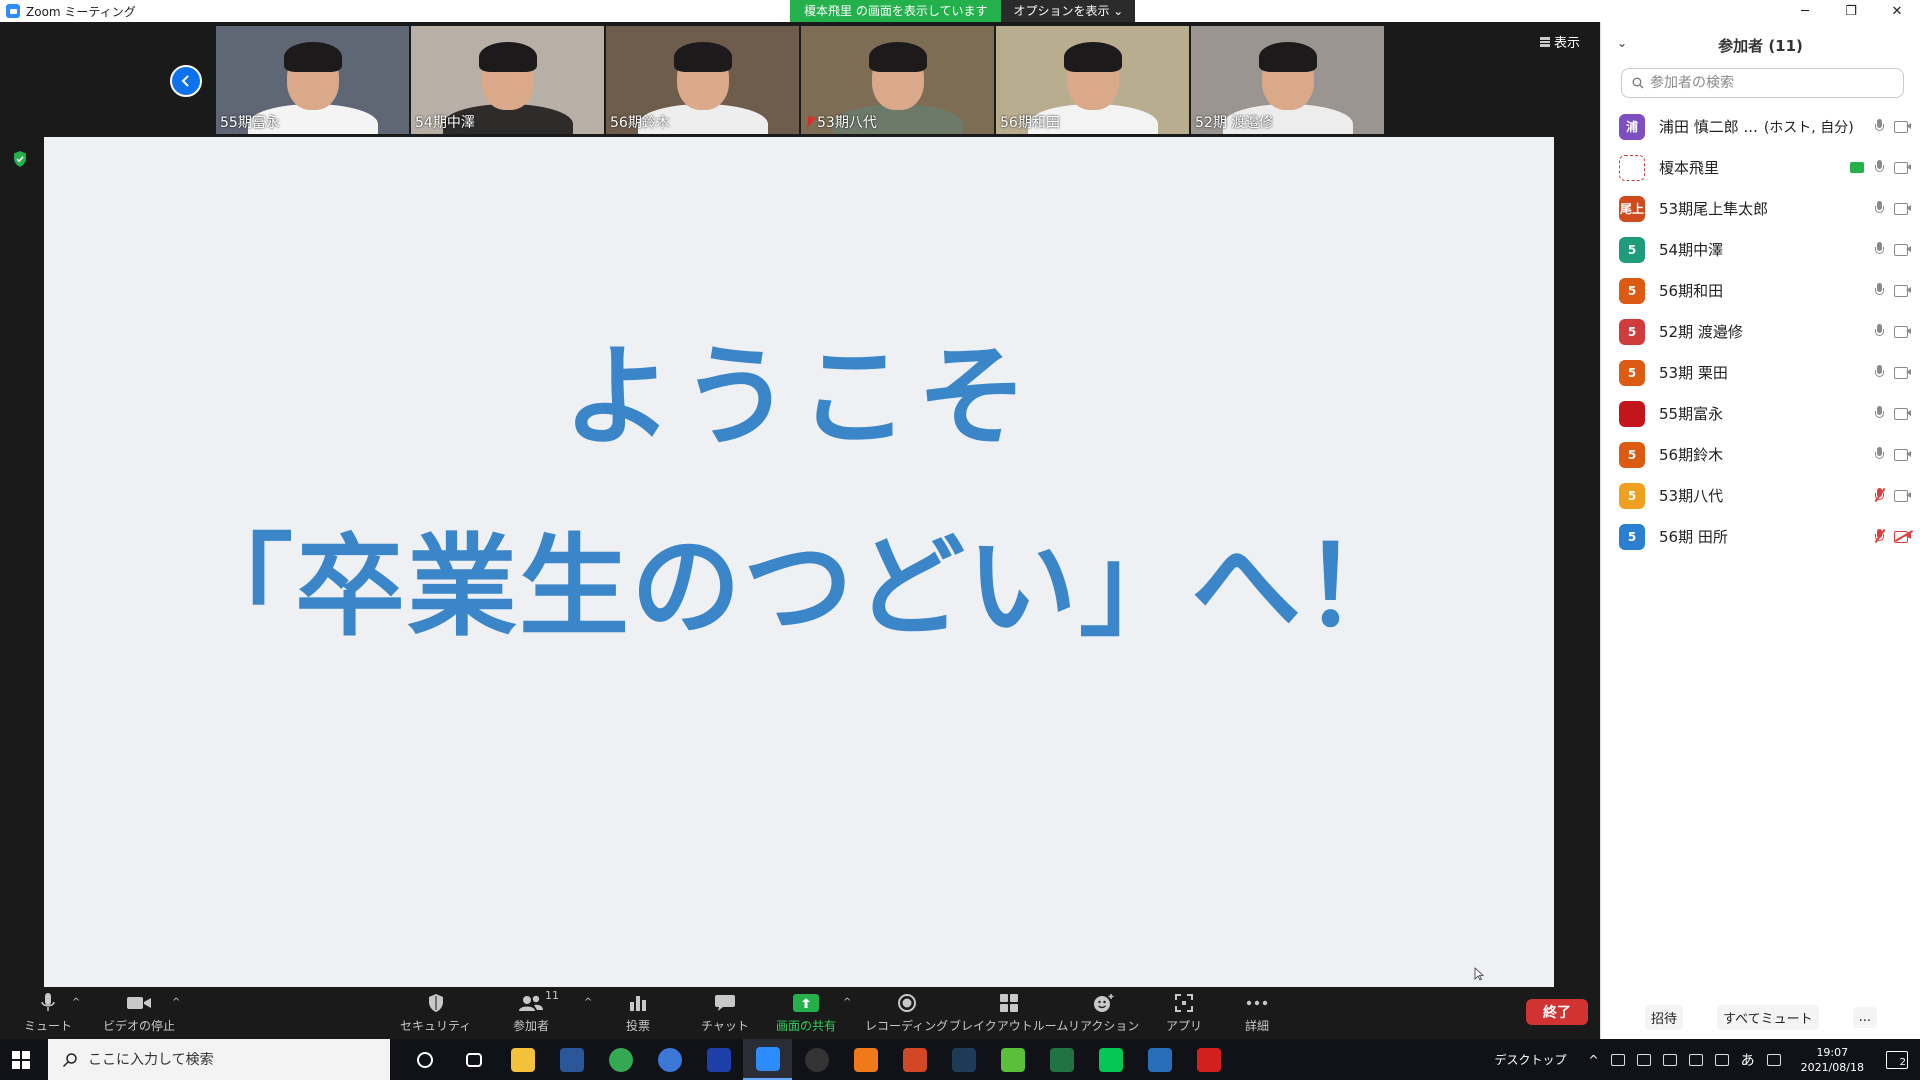 This screenshot has height=1080, width=1920. Describe the element at coordinates (1851, 11) in the screenshot. I see `restore-button: ❐` at that location.